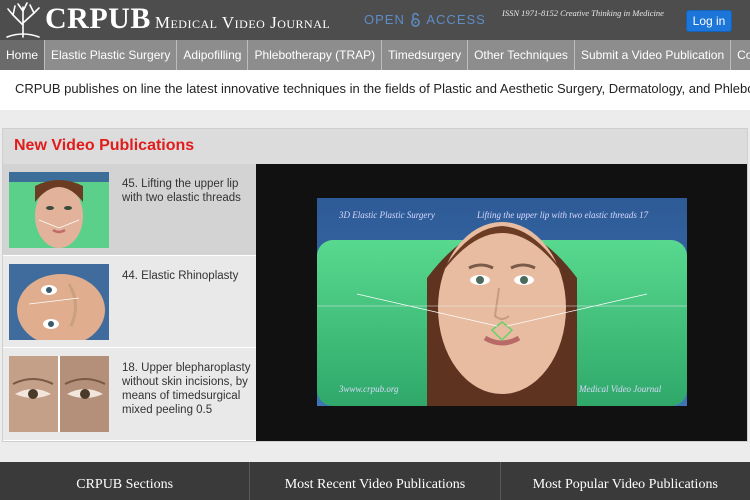  What do you see at coordinates (456, 19) in the screenshot?
I see `open-access-suffix: ACCESS` at bounding box center [456, 19].